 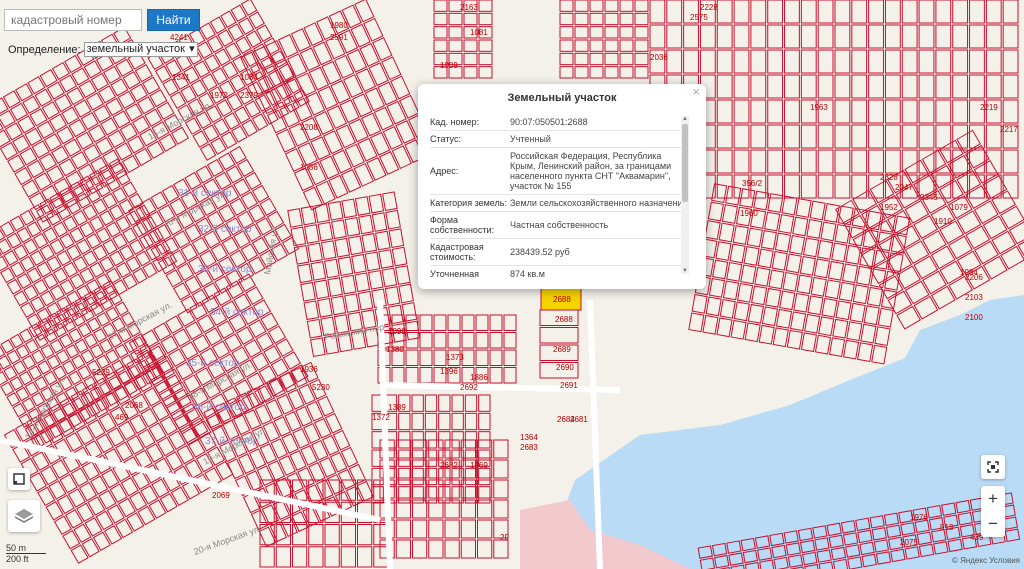 I want to click on ruler-icon, so click(x=19, y=479).